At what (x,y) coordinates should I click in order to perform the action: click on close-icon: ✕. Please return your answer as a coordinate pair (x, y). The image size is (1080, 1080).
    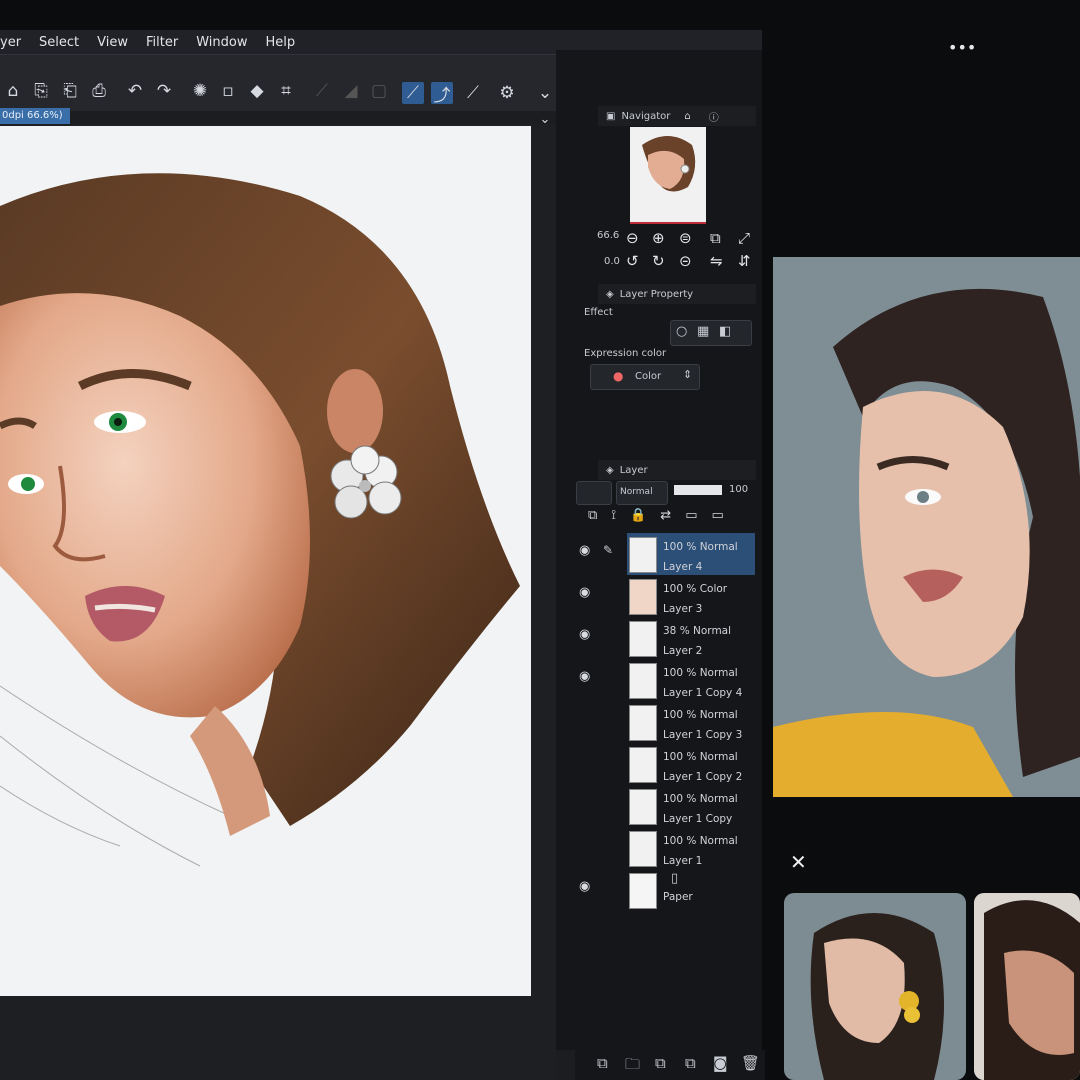
    Looking at the image, I should click on (798, 862).